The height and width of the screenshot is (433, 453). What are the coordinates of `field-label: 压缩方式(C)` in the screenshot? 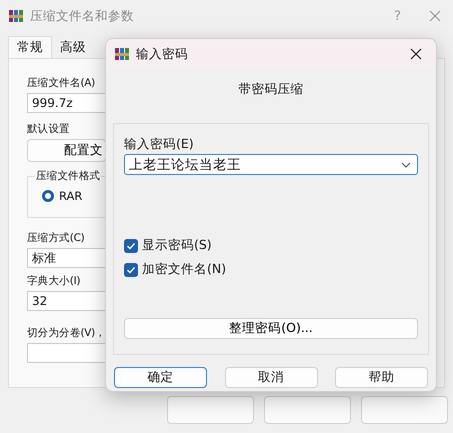 It's located at (55, 238).